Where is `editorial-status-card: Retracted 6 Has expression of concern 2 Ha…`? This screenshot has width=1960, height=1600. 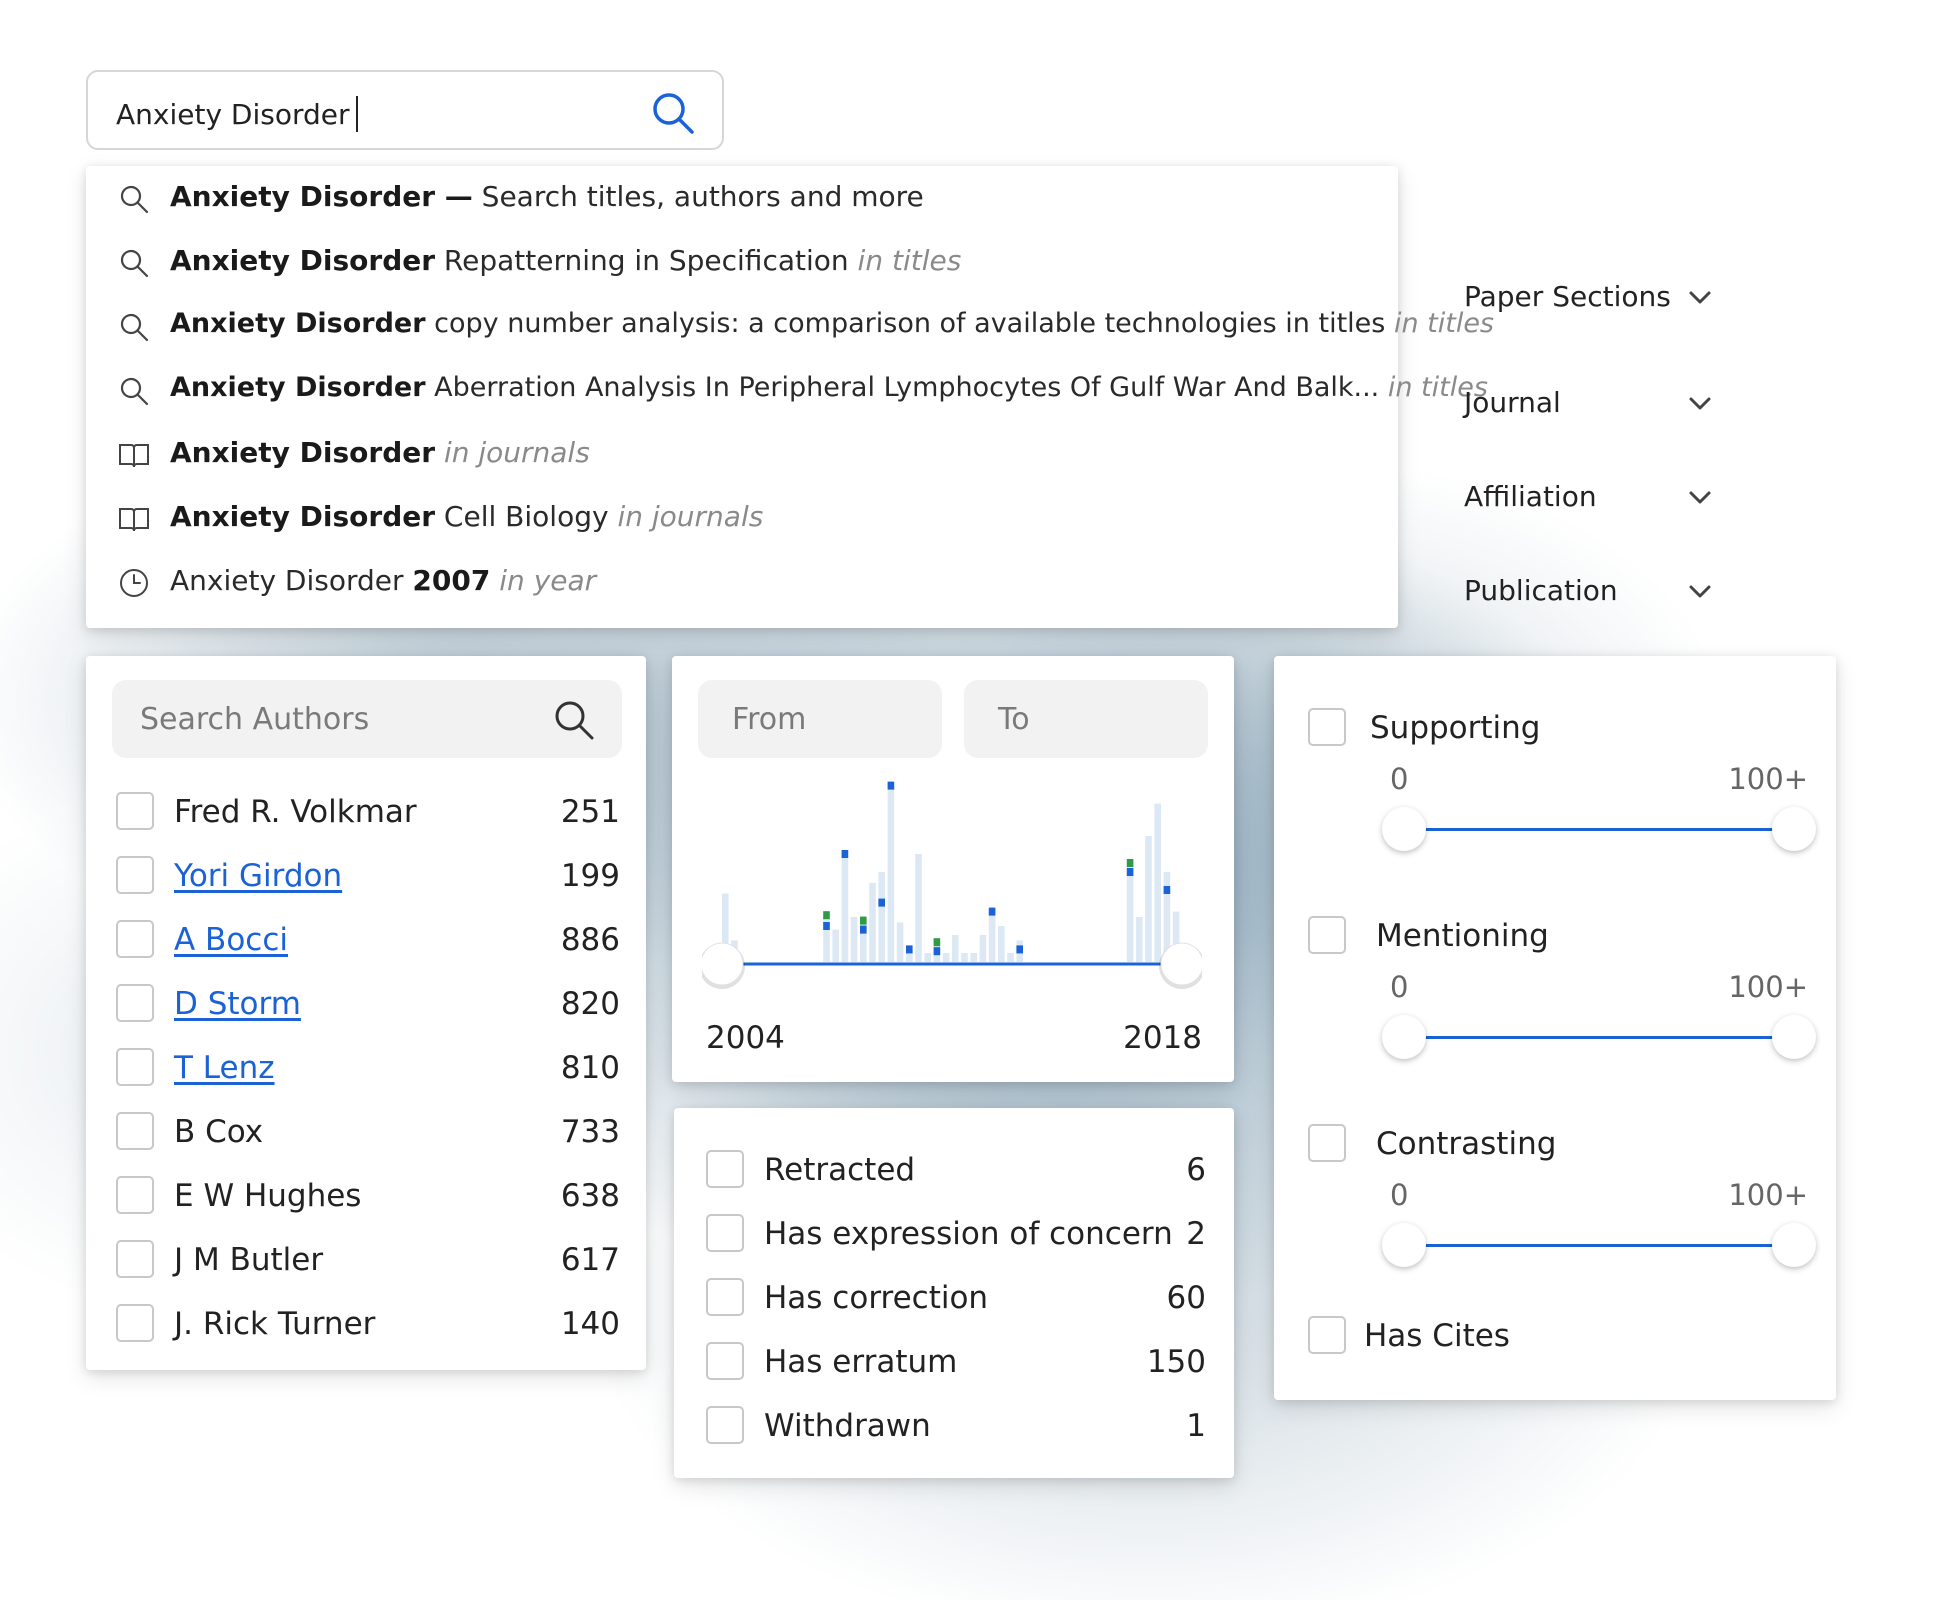
editorial-status-card: Retracted 6 Has expression of concern 2 Ha… is located at coordinates (954, 1293).